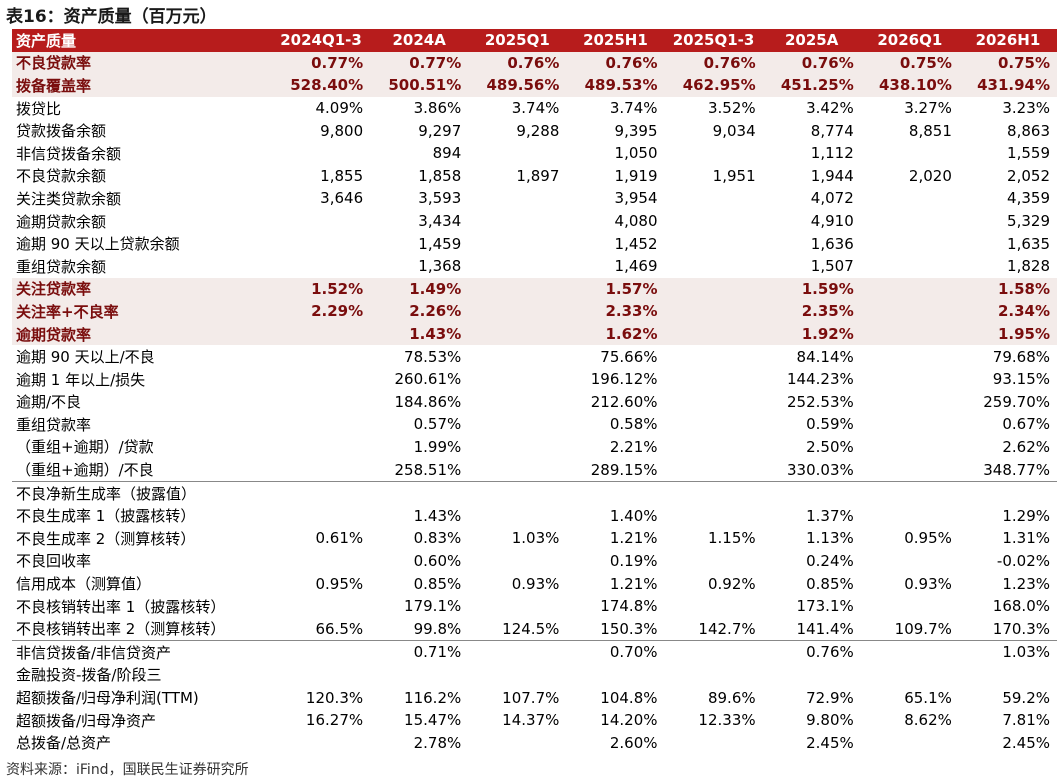 This screenshot has width=1061, height=782. What do you see at coordinates (517, 85) in the screenshot?
I see `value-cell: 489.56%` at bounding box center [517, 85].